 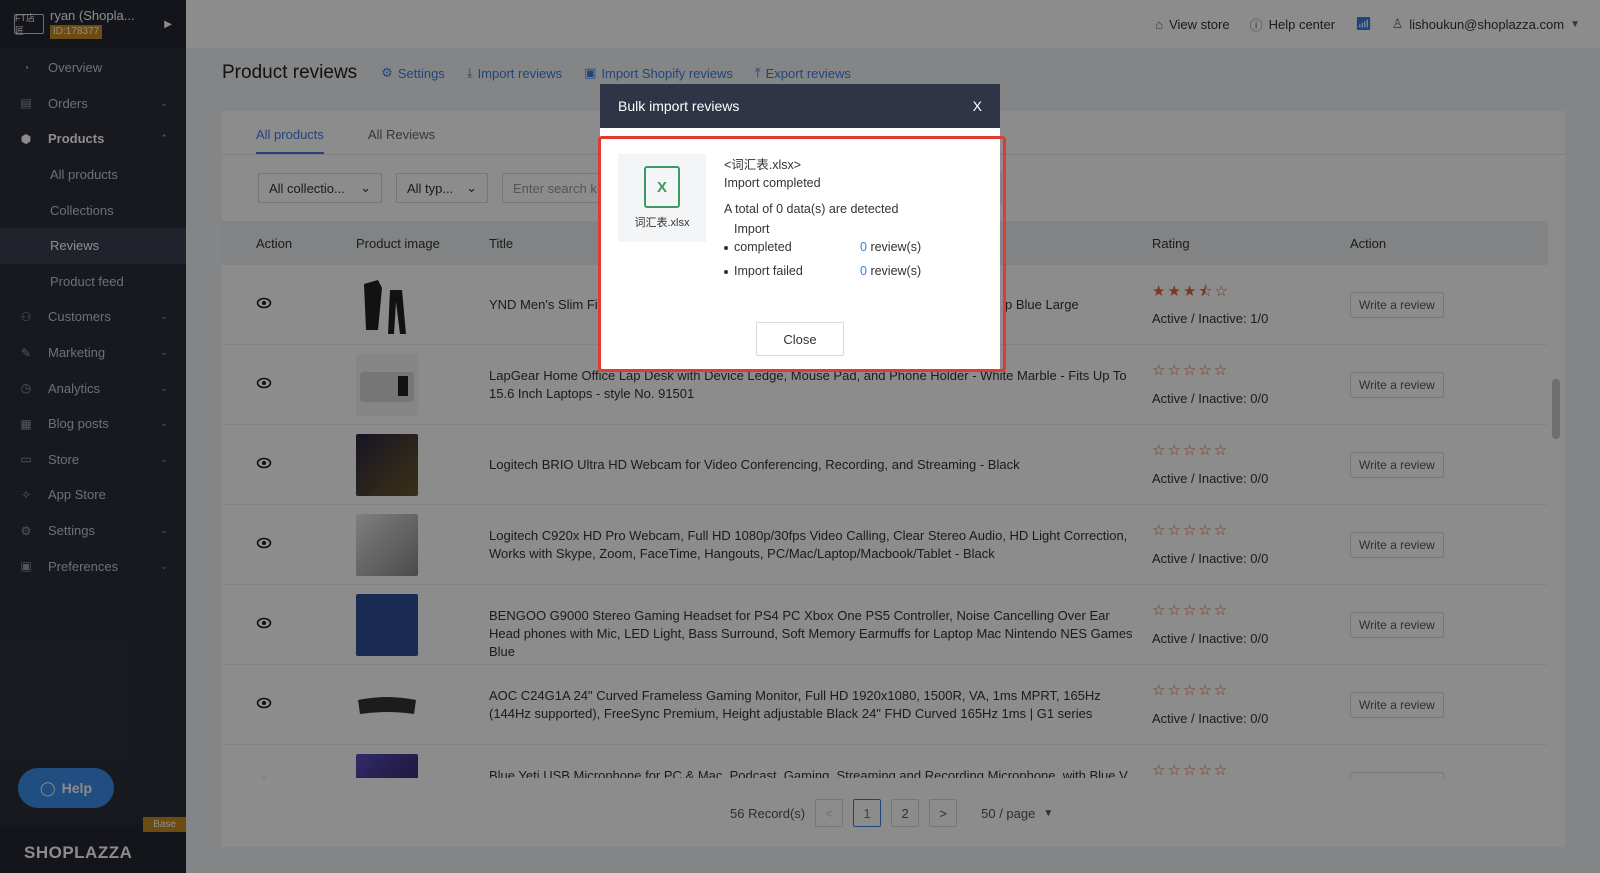 What do you see at coordinates (802, 254) in the screenshot?
I see `highlight-box` at bounding box center [802, 254].